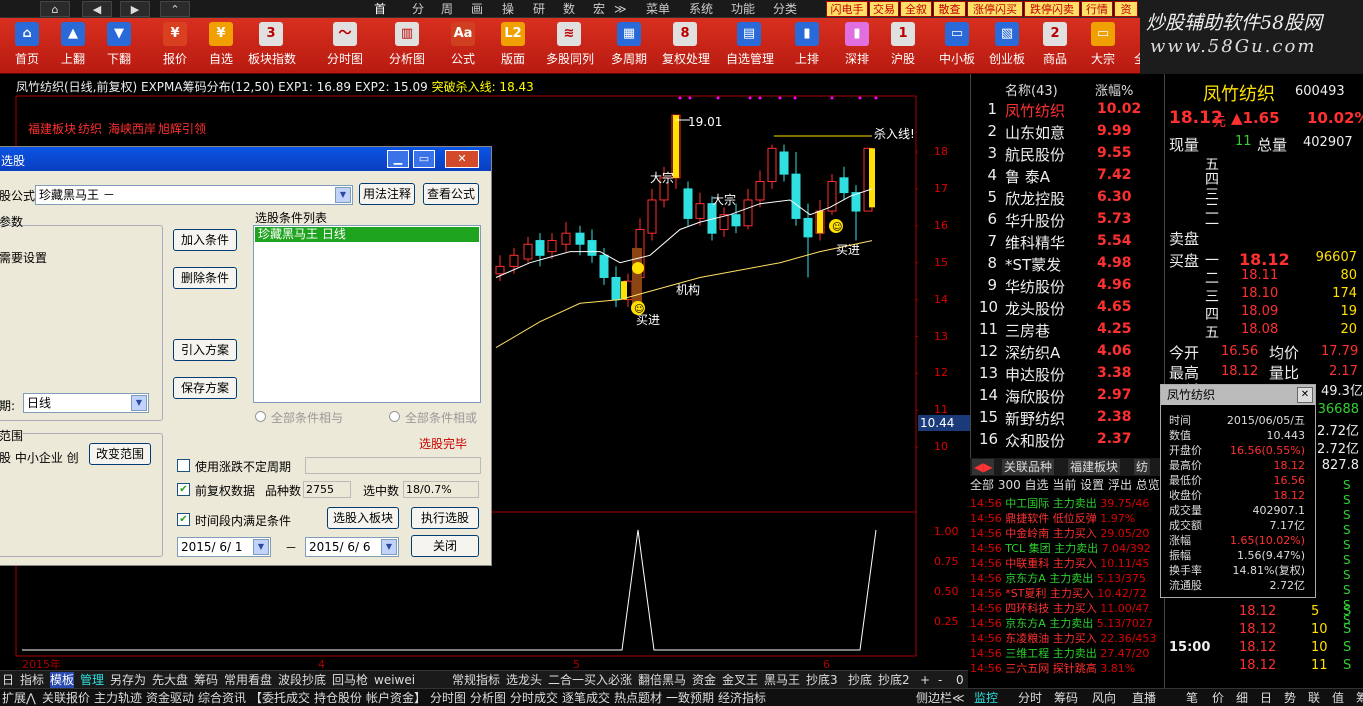 The height and width of the screenshot is (706, 1363). Describe the element at coordinates (620, 9) in the screenshot. I see `menu-more: ≫` at that location.